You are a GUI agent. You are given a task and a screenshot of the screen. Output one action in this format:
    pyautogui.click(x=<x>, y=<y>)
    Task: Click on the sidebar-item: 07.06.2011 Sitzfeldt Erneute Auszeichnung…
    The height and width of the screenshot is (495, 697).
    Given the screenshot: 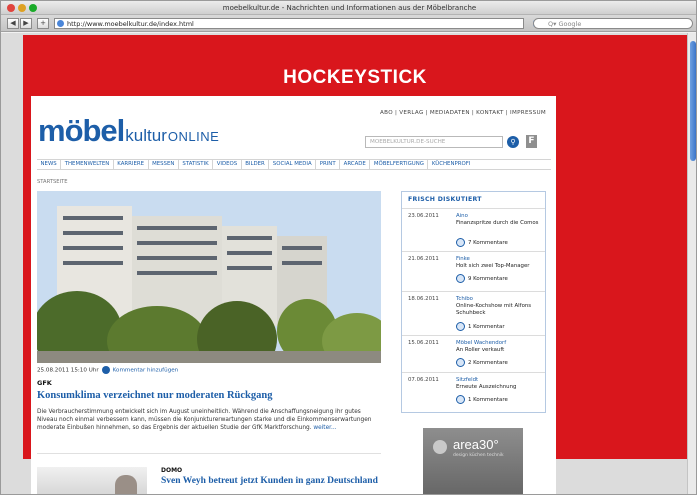 What is the action you would take?
    pyautogui.click(x=473, y=392)
    